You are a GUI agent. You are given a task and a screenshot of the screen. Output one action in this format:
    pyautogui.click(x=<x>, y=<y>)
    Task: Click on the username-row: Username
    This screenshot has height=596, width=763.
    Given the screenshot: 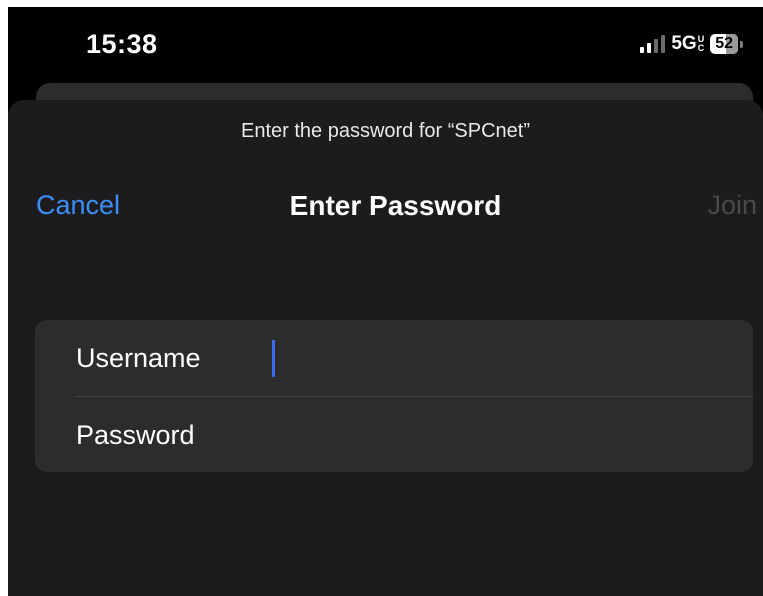 What is the action you would take?
    pyautogui.click(x=394, y=358)
    